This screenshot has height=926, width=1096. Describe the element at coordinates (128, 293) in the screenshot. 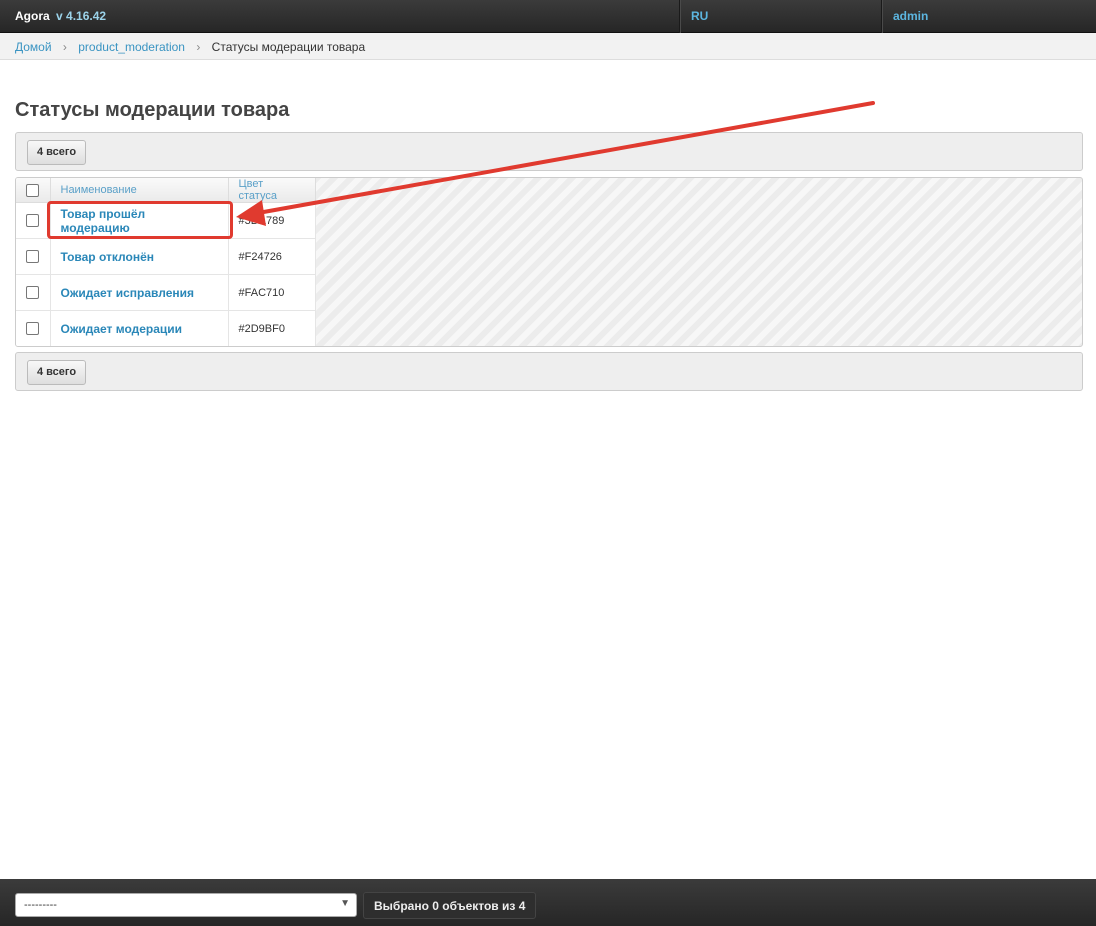

I see `row-name-link: Ожидает исправления` at that location.